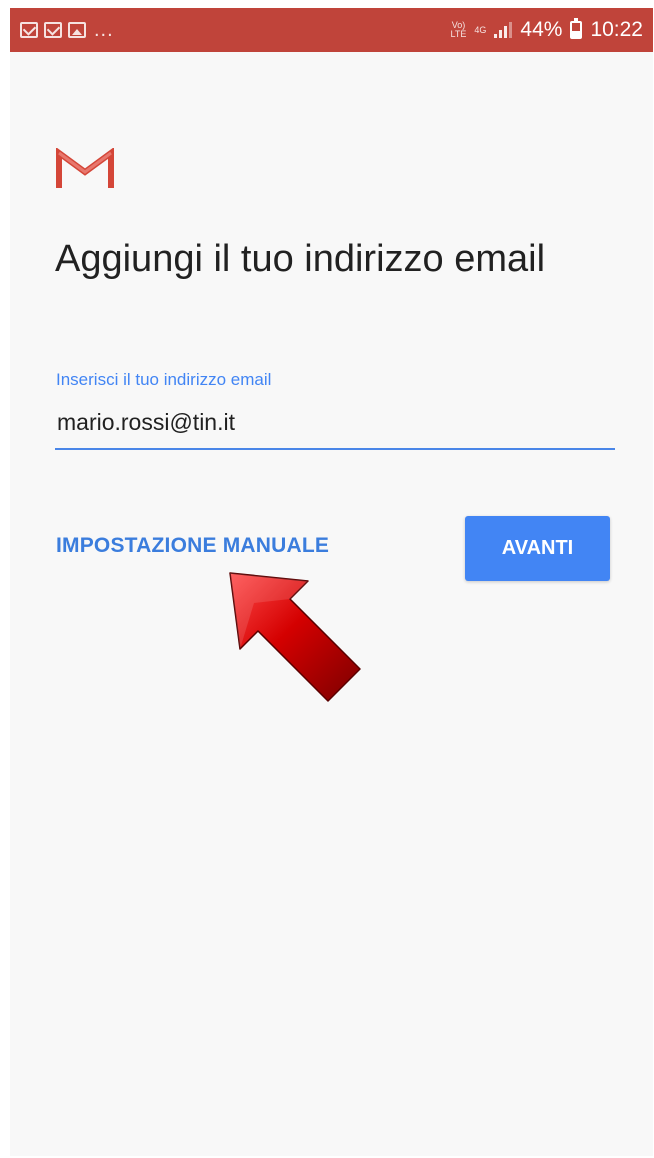  What do you see at coordinates (503, 30) in the screenshot?
I see `signal-strength-icon` at bounding box center [503, 30].